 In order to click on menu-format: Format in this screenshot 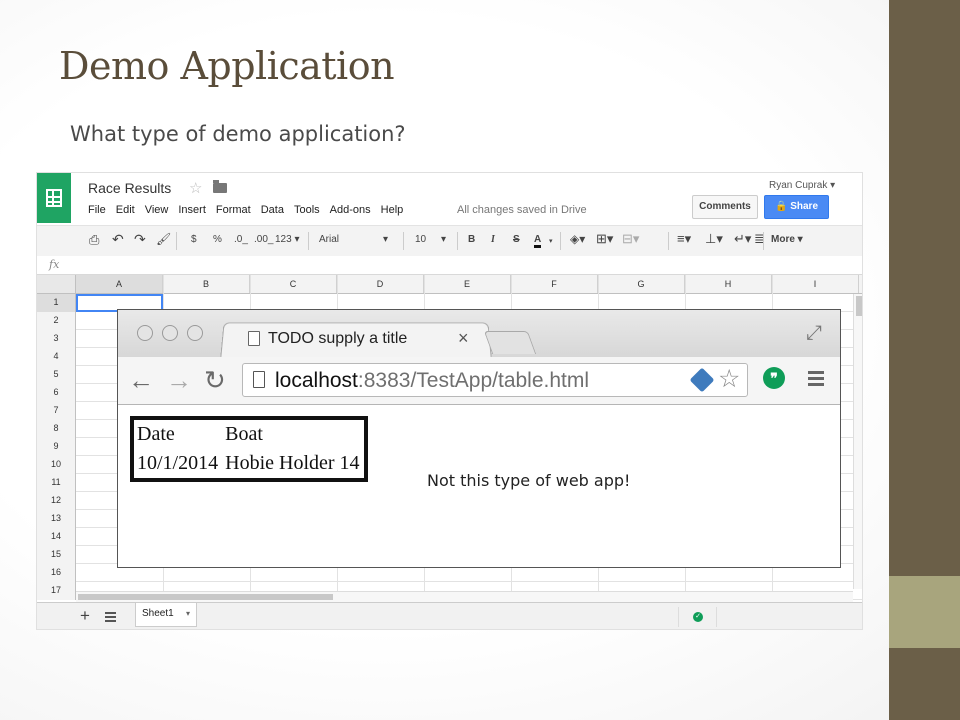, I will do `click(233, 210)`.